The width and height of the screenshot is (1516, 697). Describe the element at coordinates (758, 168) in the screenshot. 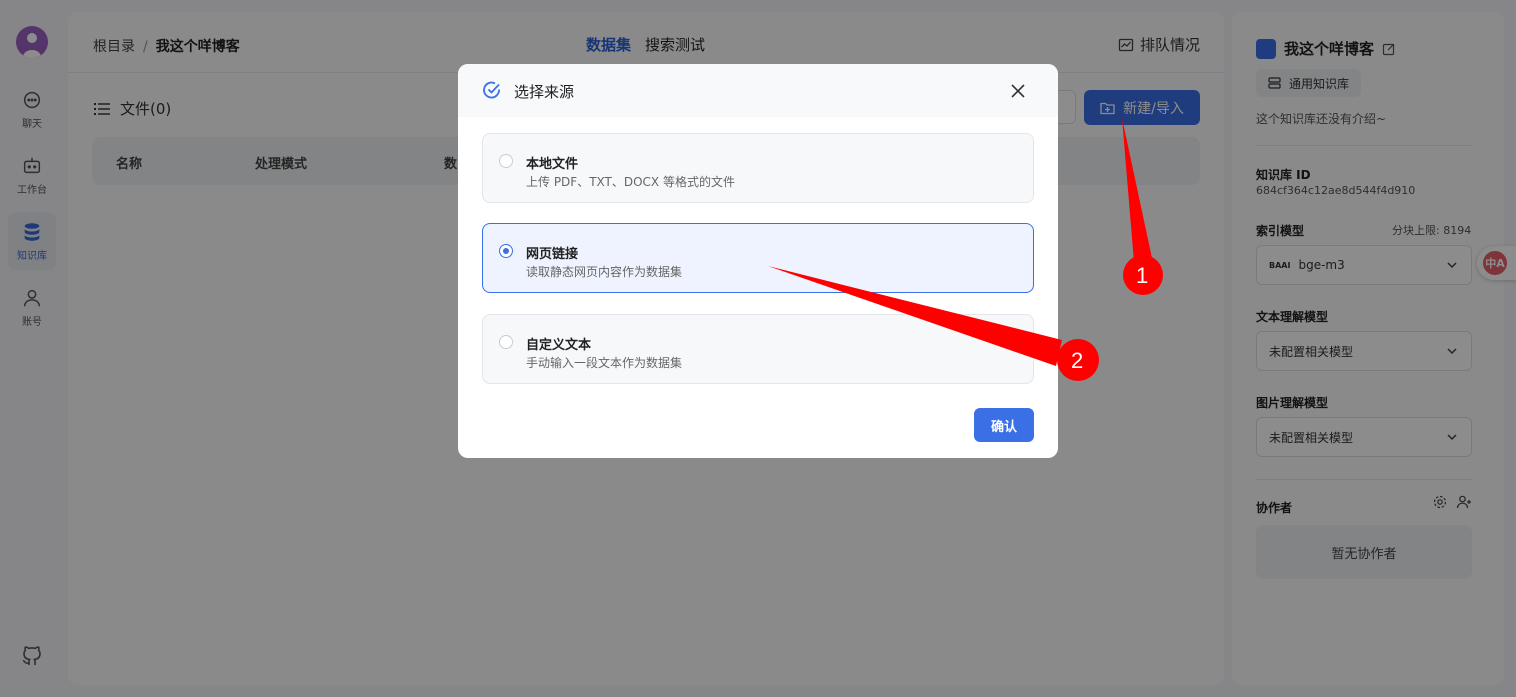

I see `source-option-local-file: 本地文件 上传 PDF、TXT、DOCX 等格式的文件` at that location.